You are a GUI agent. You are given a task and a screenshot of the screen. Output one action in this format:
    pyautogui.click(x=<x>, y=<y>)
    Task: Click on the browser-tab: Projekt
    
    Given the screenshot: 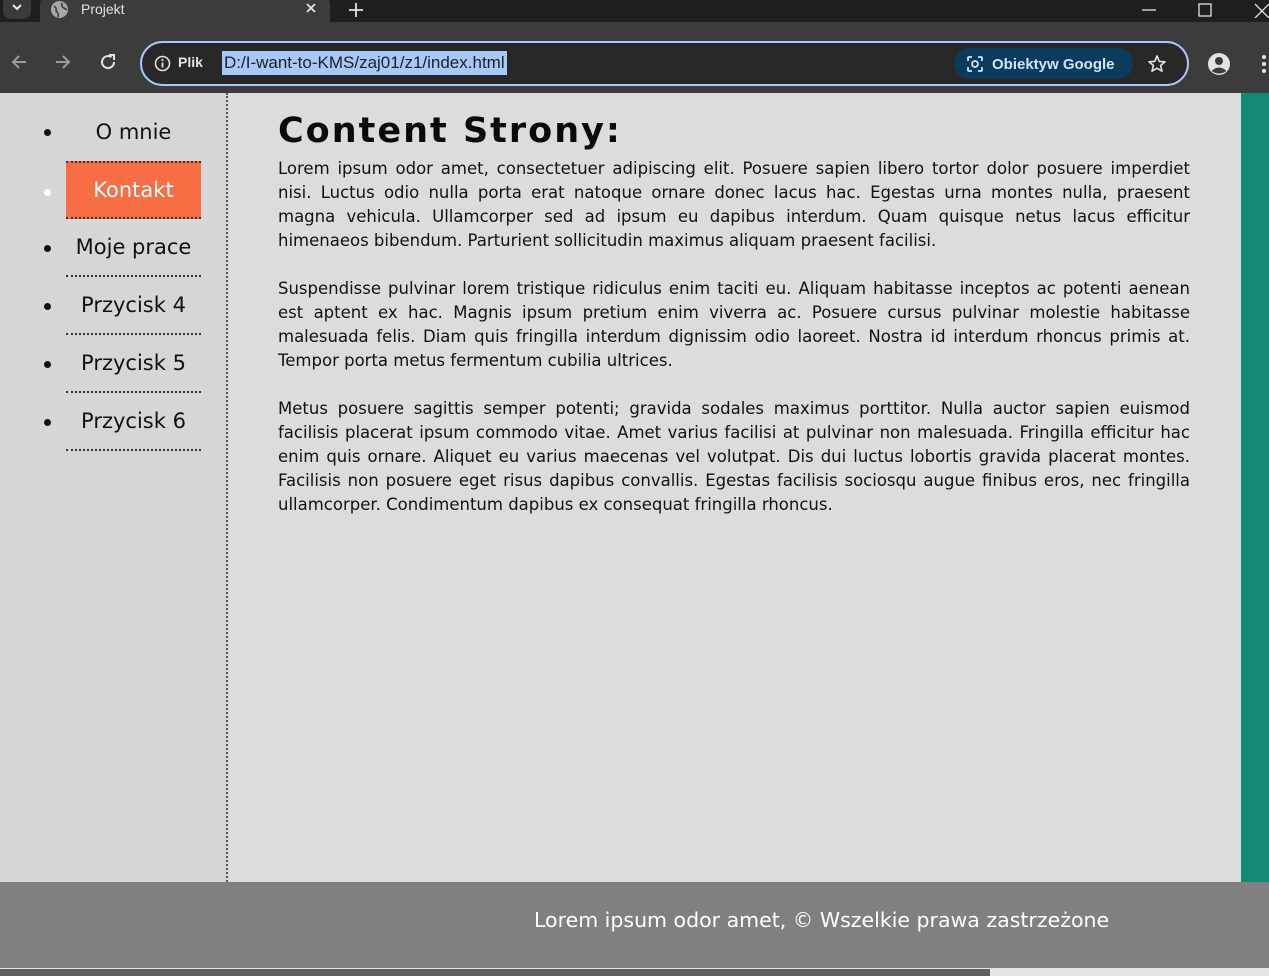 What is the action you would take?
    pyautogui.click(x=185, y=11)
    